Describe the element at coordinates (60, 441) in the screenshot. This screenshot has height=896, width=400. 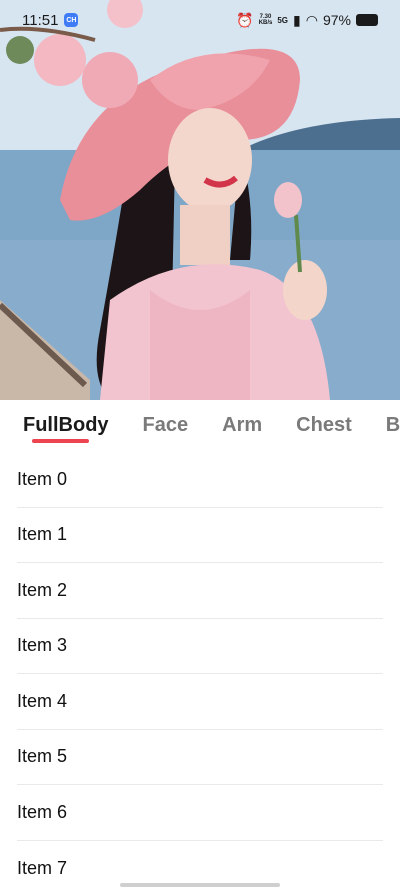
I see `tab-selected-indicator` at that location.